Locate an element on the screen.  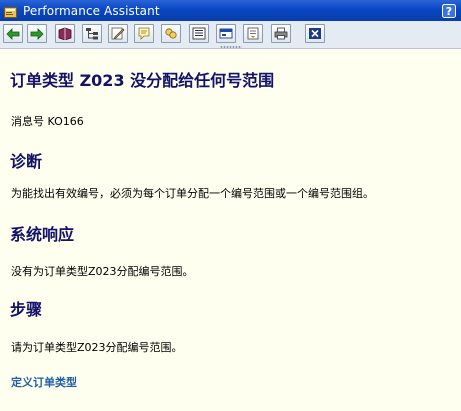
procedure-text: 请为订单类型Z023分配编号范围。 is located at coordinates (97, 347).